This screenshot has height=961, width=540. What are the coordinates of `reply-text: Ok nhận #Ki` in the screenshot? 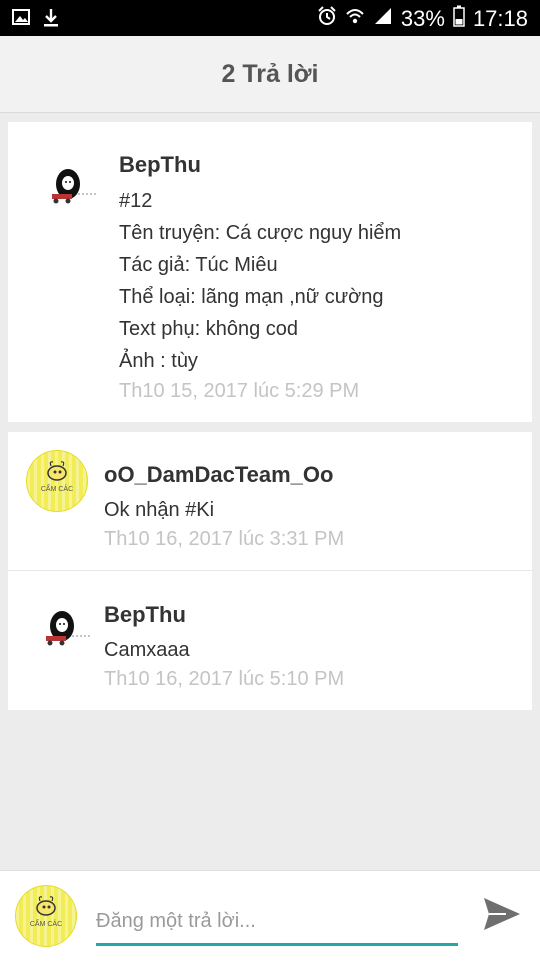 It's located at (159, 510).